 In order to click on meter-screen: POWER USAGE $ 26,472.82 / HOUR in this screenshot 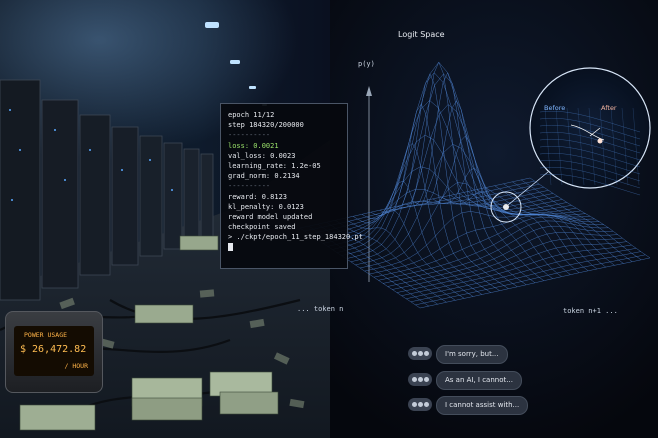, I will do `click(54, 351)`.